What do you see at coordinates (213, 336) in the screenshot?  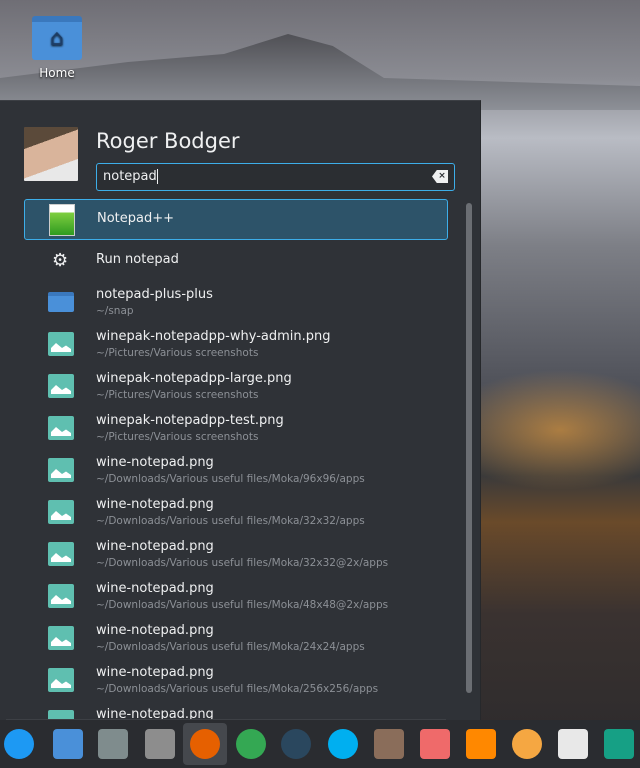 I see `result-title: winepak-notepadpp-why-admin.png` at bounding box center [213, 336].